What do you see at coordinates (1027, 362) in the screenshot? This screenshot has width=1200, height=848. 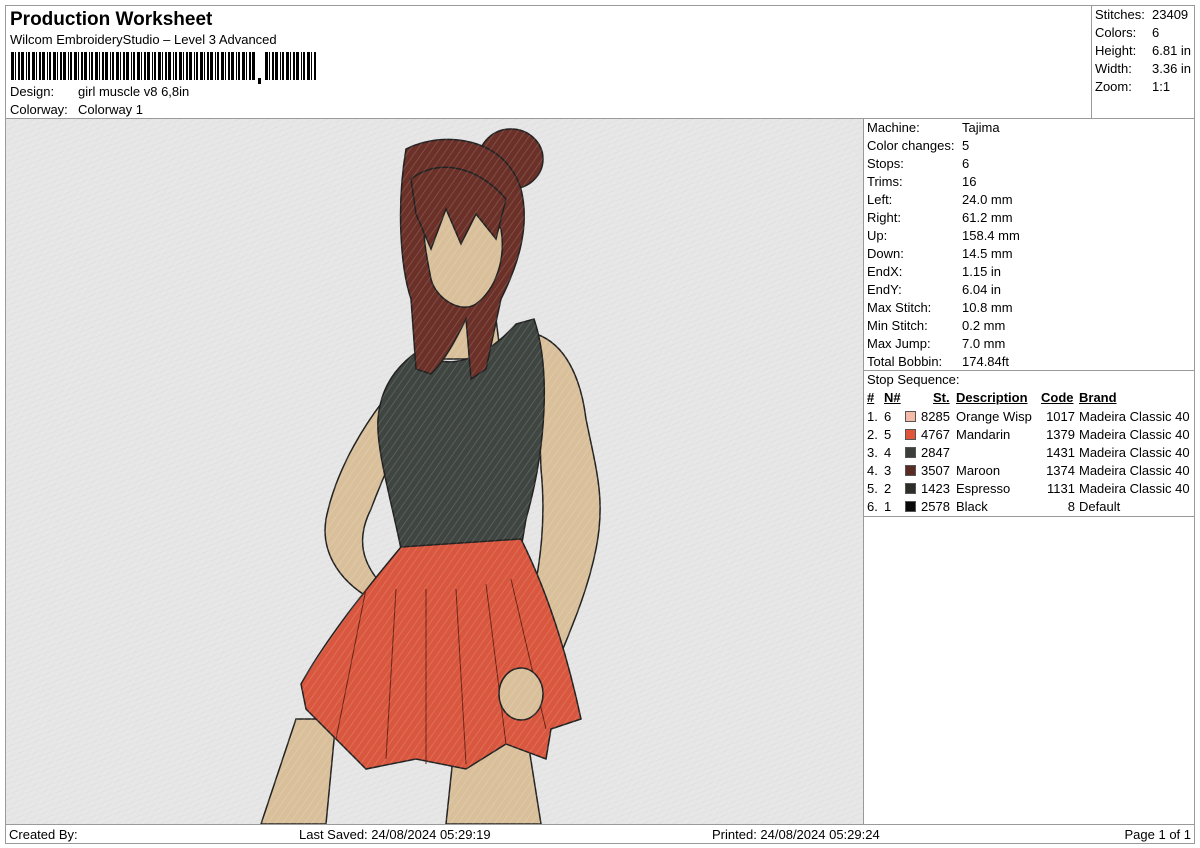 I see `info-total-bobbin: Total Bobbin: 174.84ft` at bounding box center [1027, 362].